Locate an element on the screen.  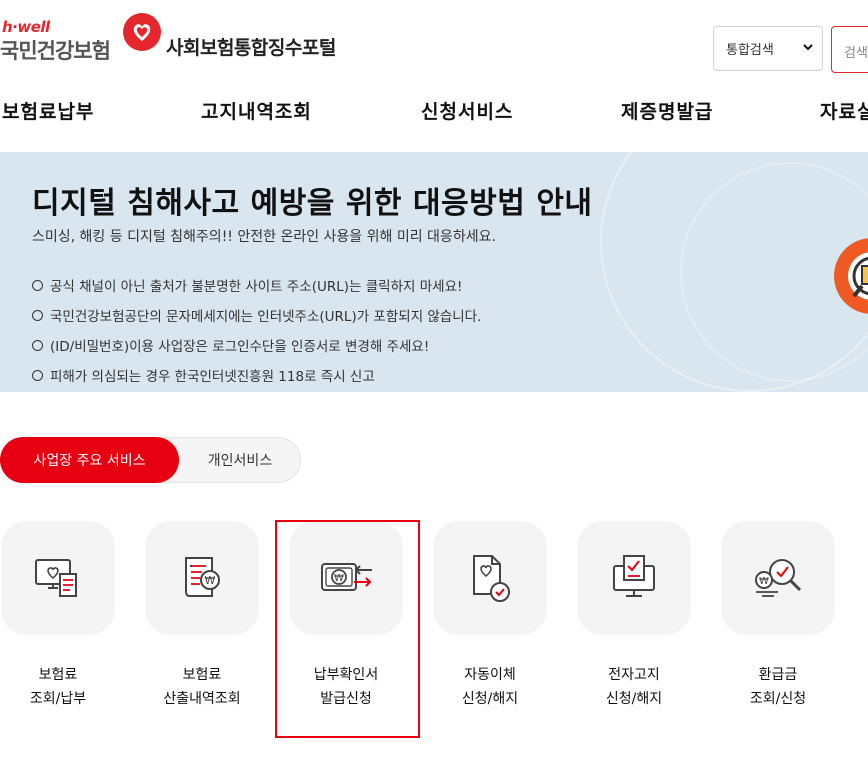
heart-logo-icon is located at coordinates (142, 32).